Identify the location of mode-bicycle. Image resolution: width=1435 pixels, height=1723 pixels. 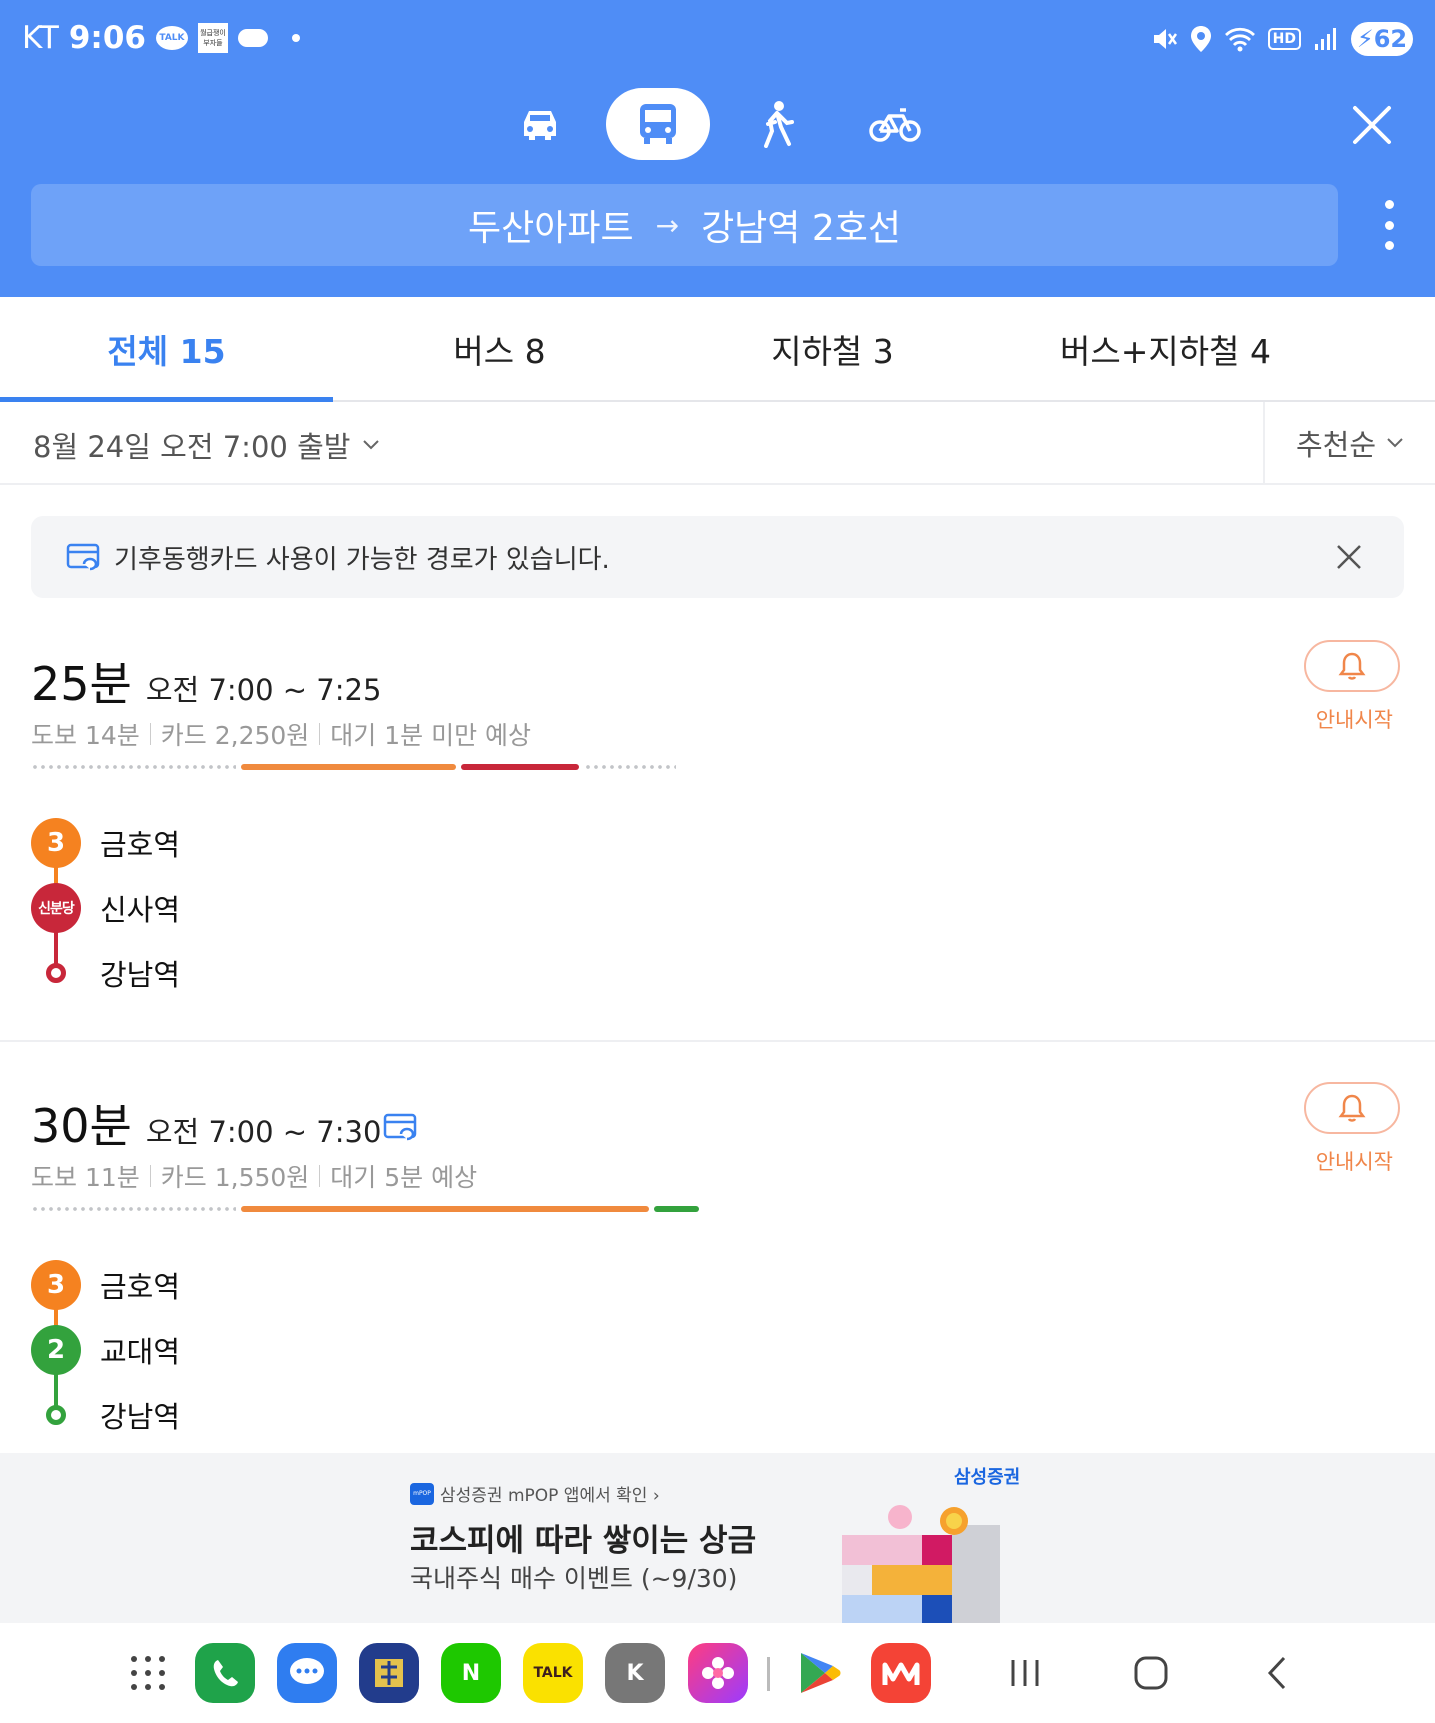
(895, 124).